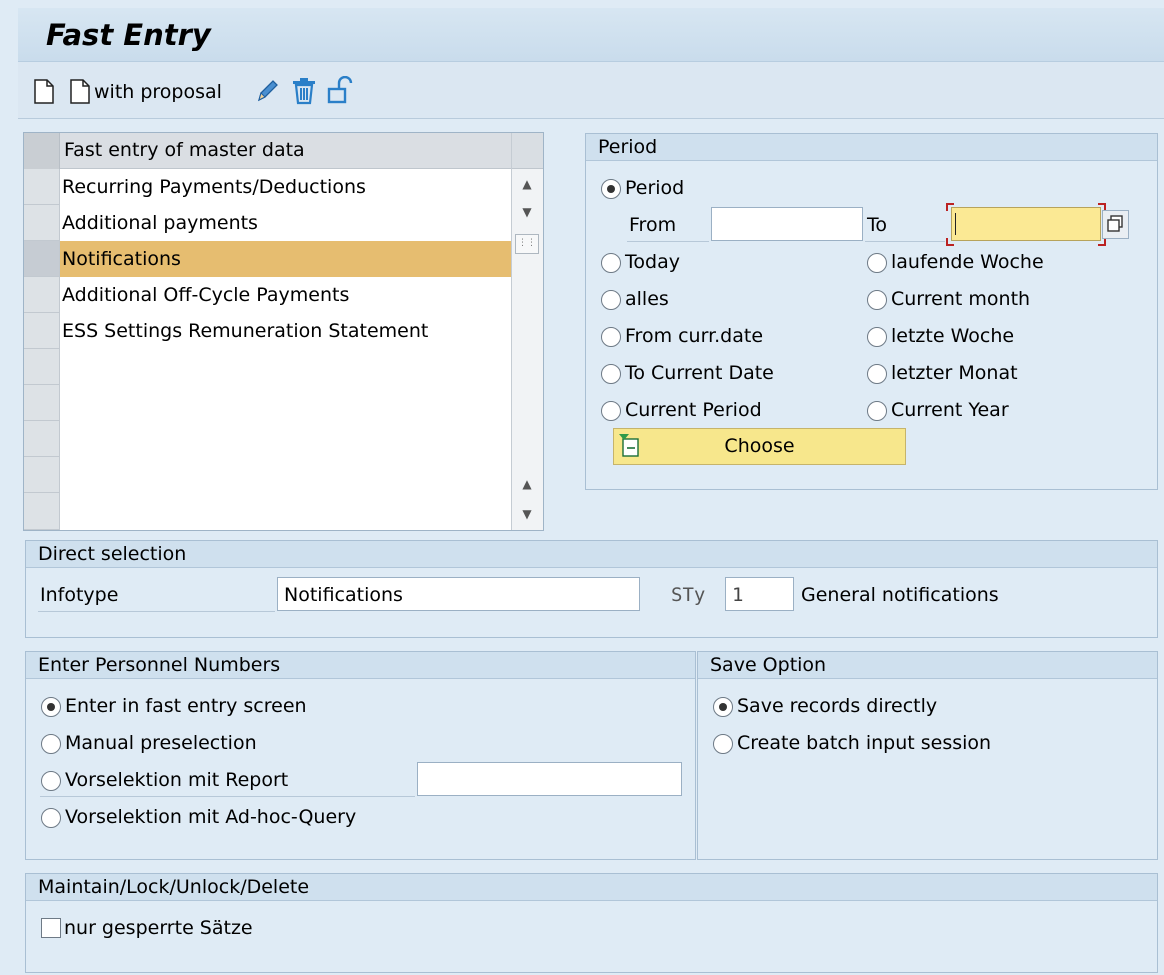 This screenshot has height=975, width=1164. I want to click on preselection-report-label: Vorselektion mit Report, so click(177, 780).